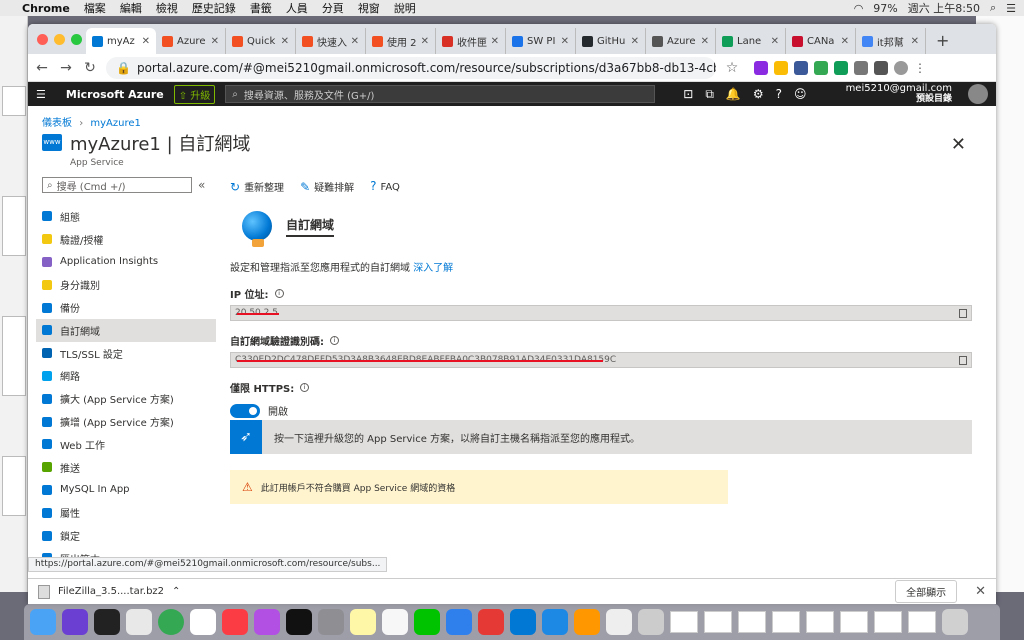  Describe the element at coordinates (46, 8) in the screenshot. I see `menu-app-name: Chrome` at that location.